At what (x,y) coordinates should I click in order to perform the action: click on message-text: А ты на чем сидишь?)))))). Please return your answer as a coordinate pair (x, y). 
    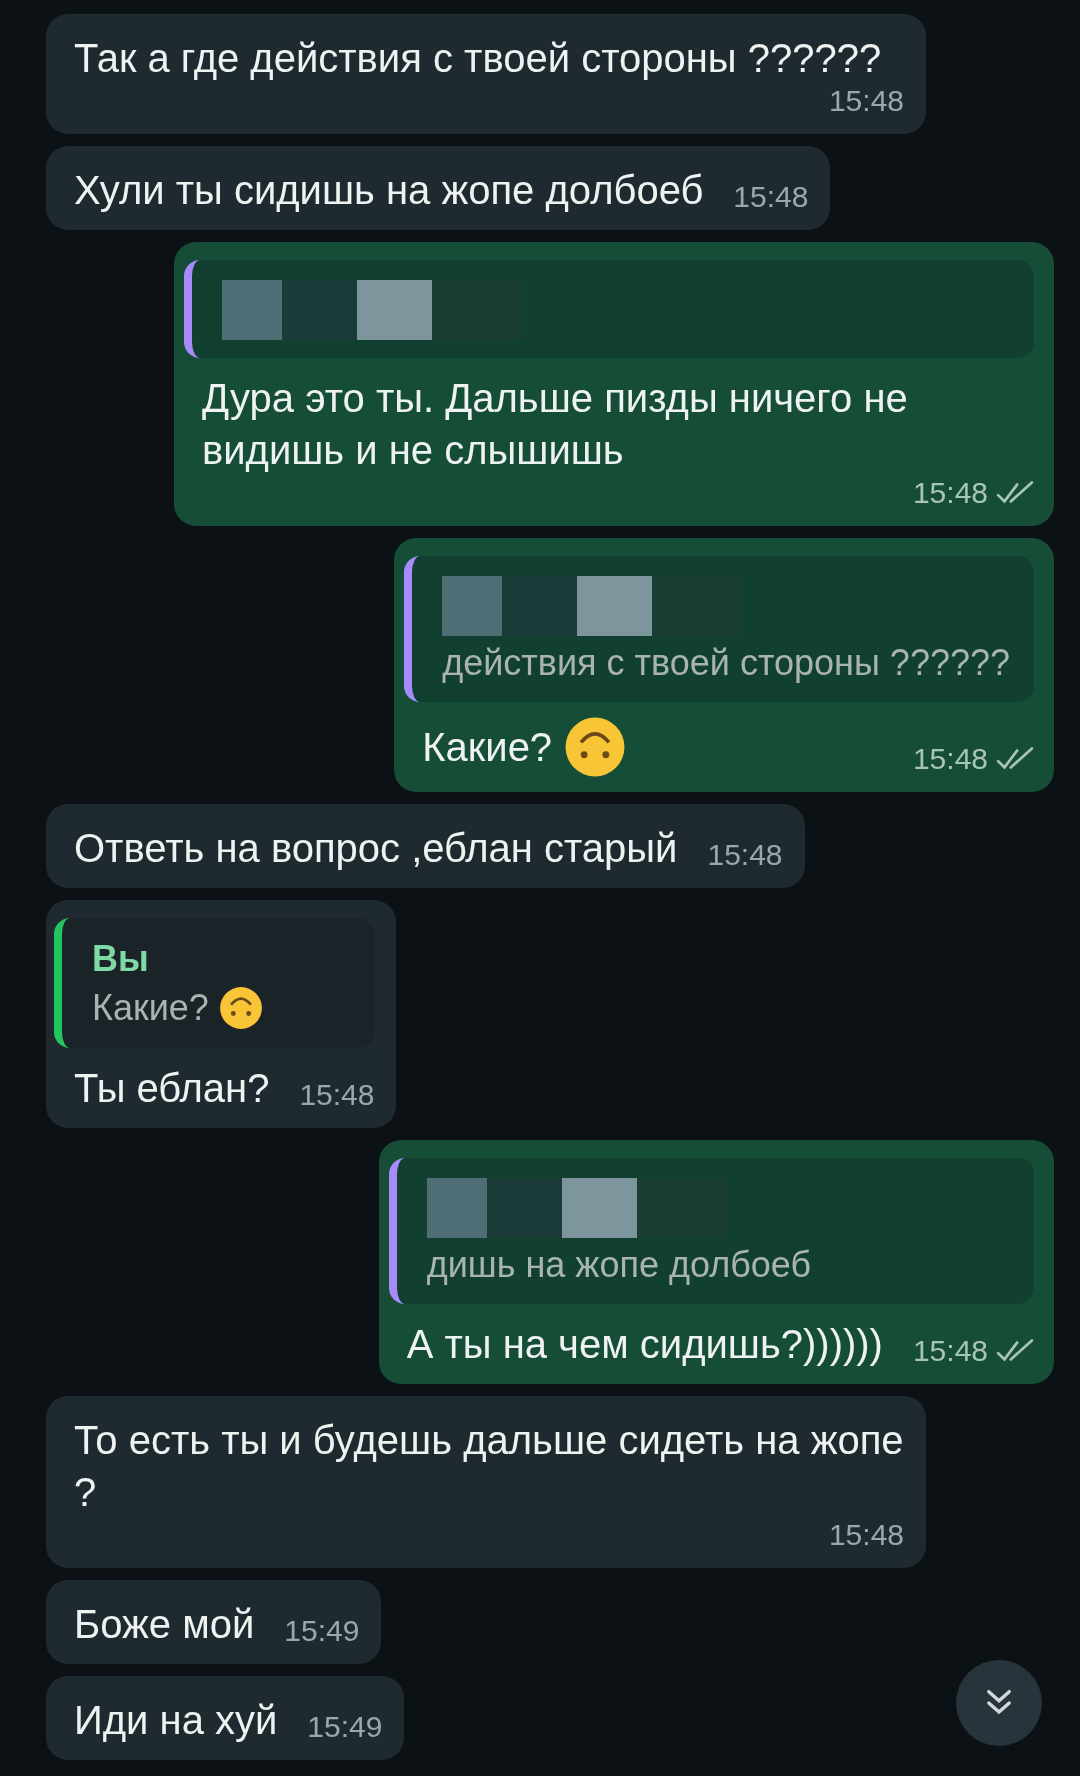
    Looking at the image, I should click on (644, 1344).